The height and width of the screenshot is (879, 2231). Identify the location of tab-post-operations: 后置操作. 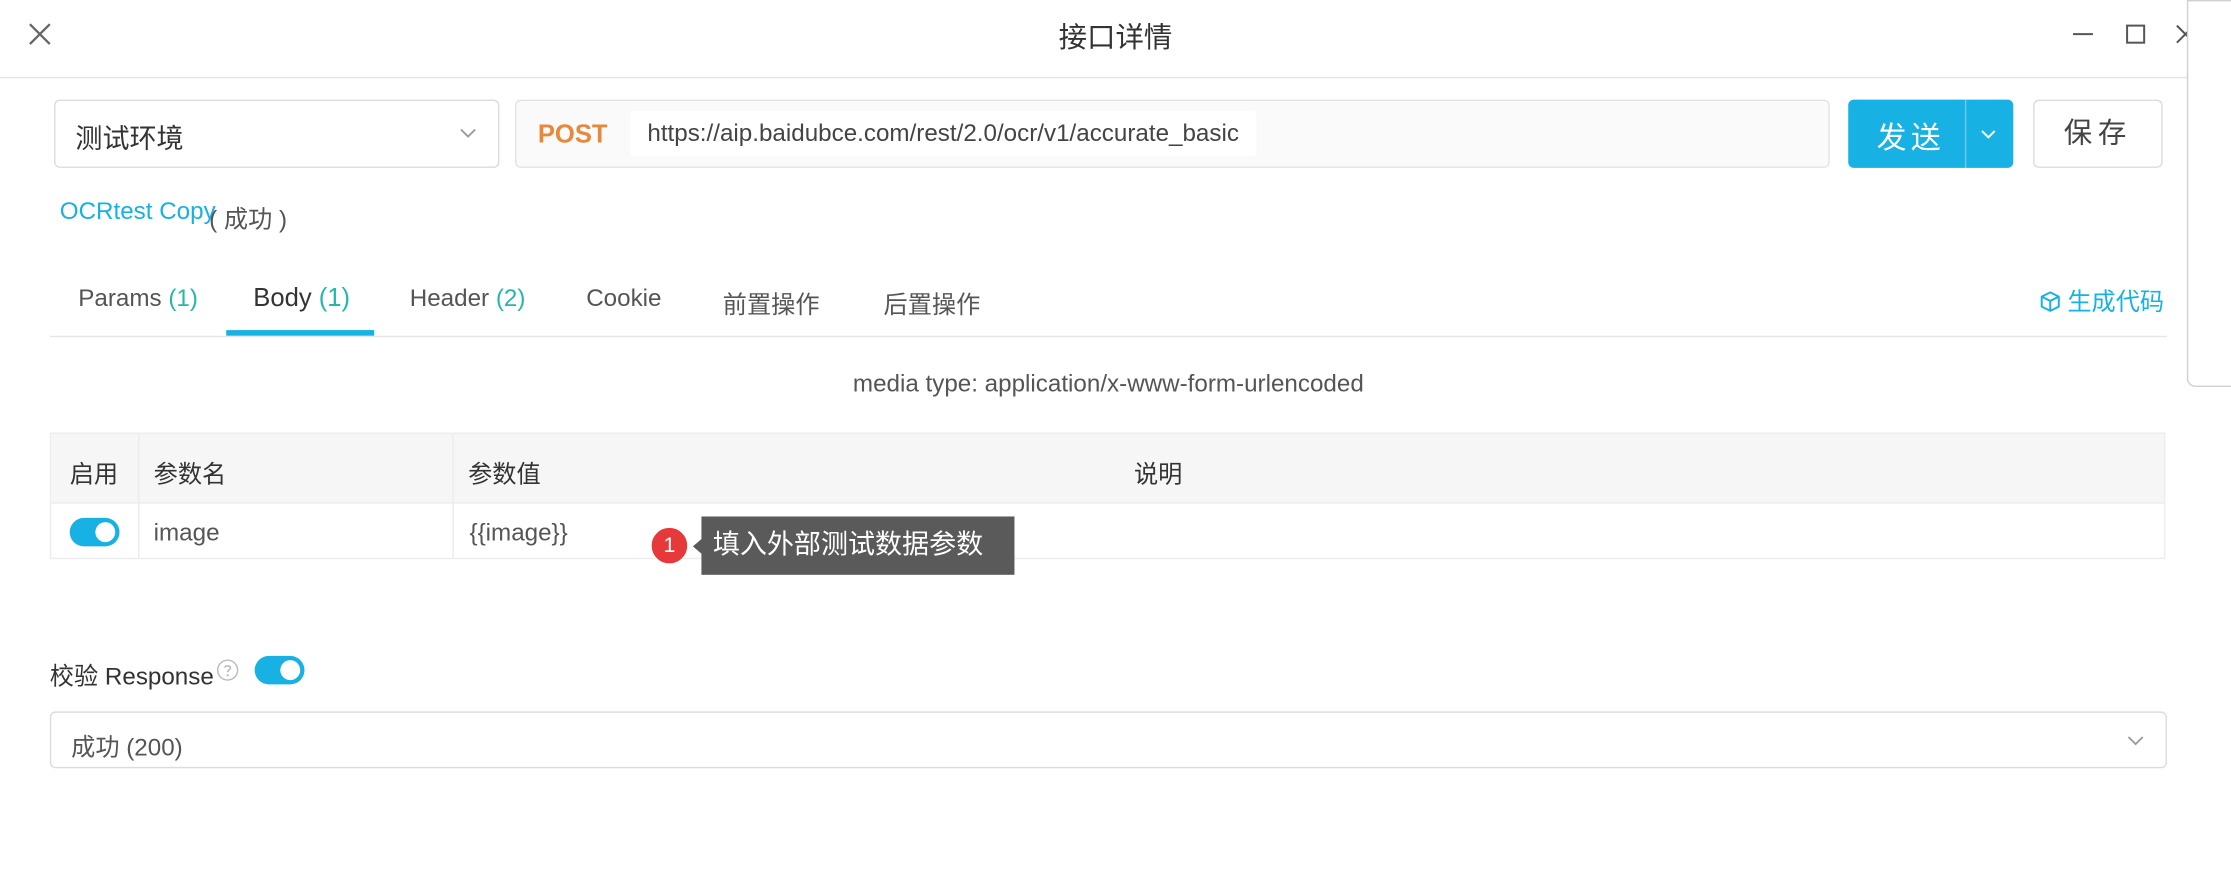
(932, 303).